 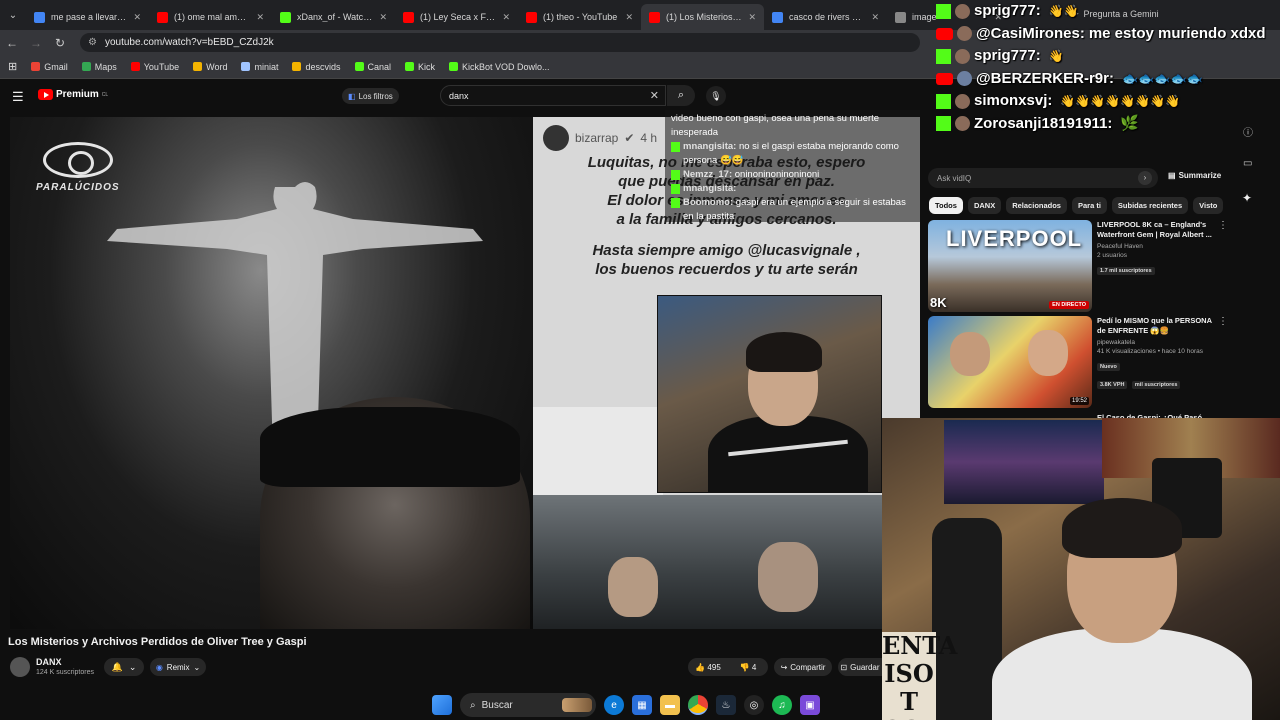 What do you see at coordinates (1145, 178) in the screenshot?
I see `send-icon: ›` at bounding box center [1145, 178].